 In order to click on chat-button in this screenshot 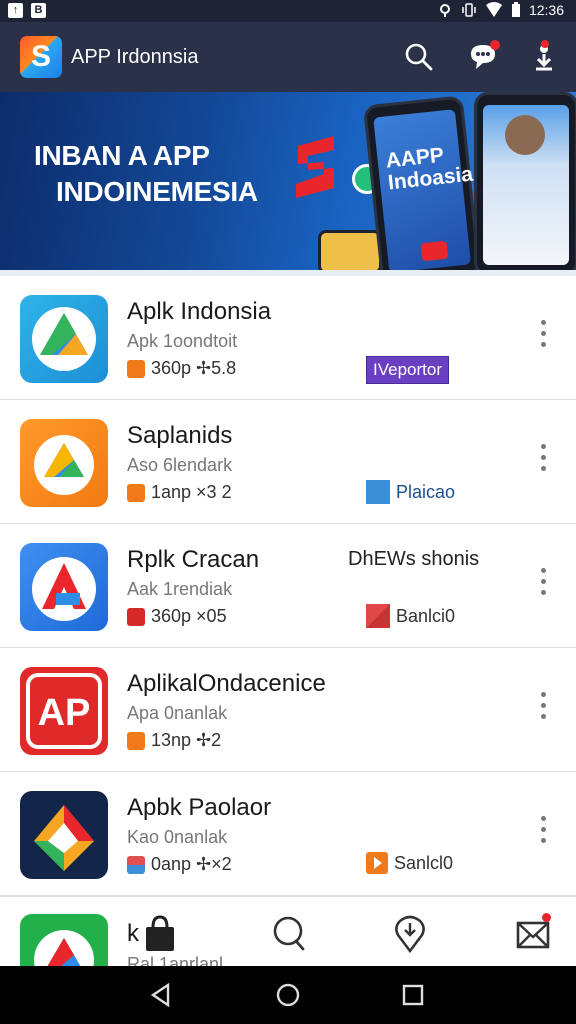, I will do `click(483, 57)`.